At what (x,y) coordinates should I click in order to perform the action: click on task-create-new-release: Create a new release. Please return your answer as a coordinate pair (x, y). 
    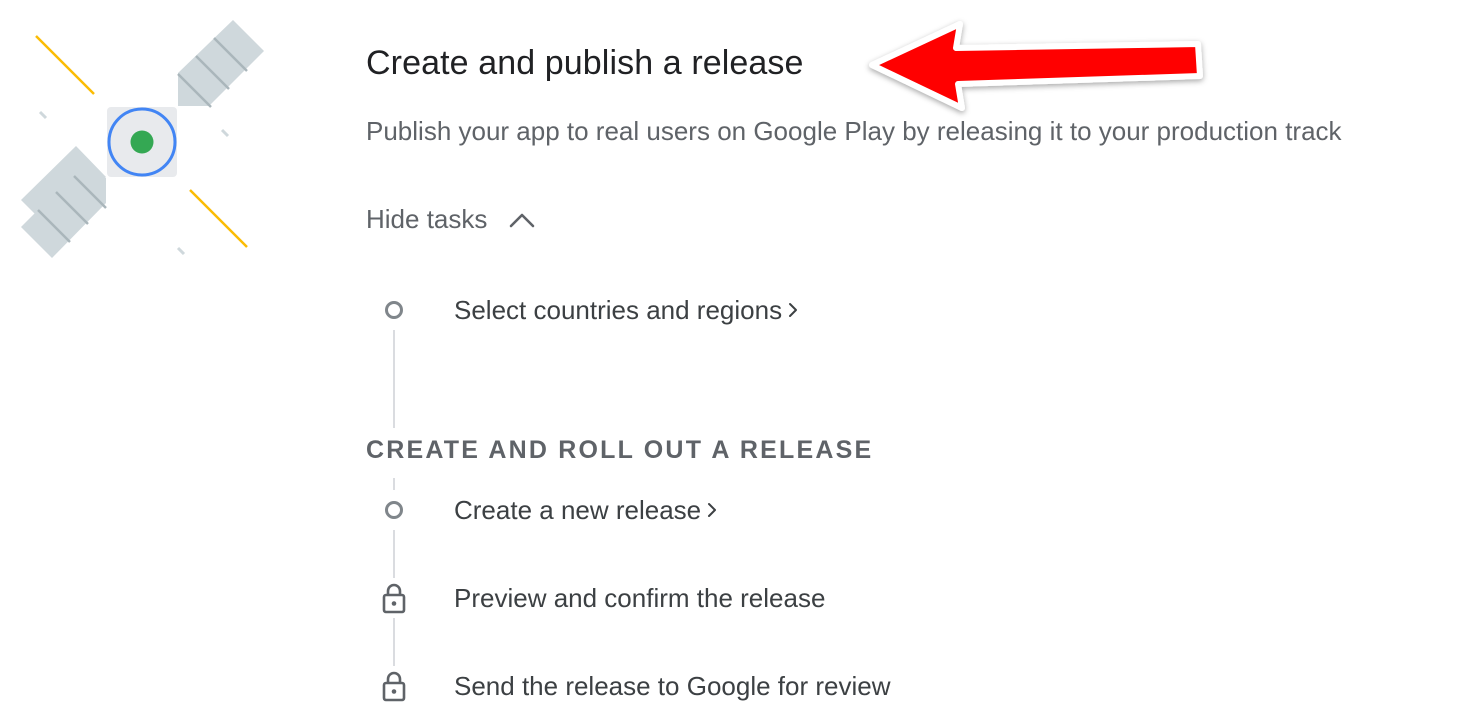
    Looking at the image, I should click on (542, 510).